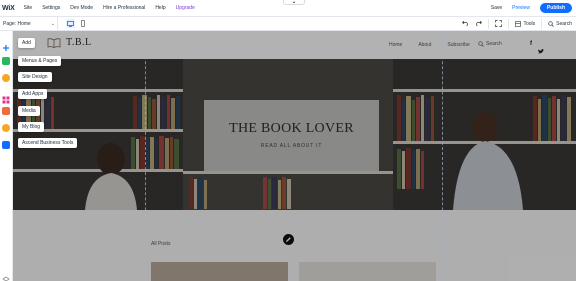 This screenshot has height=281, width=576. What do you see at coordinates (160, 244) in the screenshot?
I see `all-posts-label: All Posts` at bounding box center [160, 244].